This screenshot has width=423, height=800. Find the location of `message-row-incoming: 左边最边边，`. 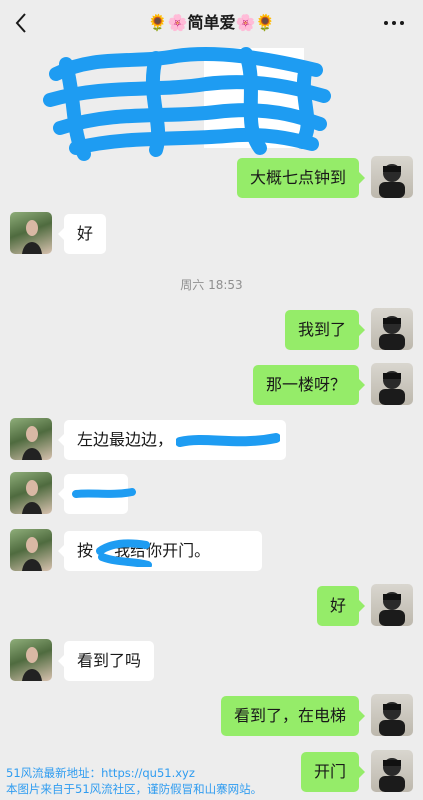

message-row-incoming: 左边最边边， is located at coordinates (211, 440).